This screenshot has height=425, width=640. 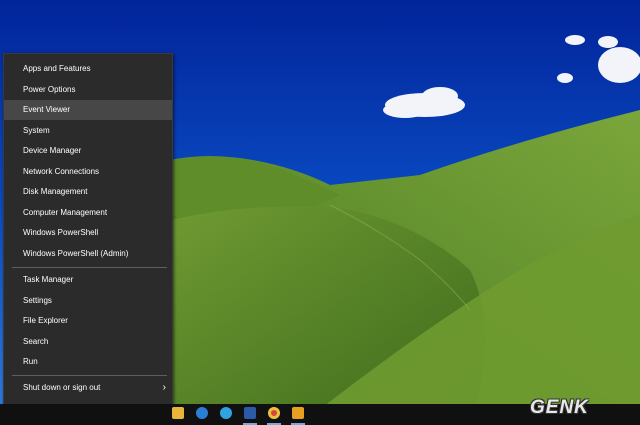 I want to click on menu-item-file-explorer: File Explorer, so click(x=88, y=321).